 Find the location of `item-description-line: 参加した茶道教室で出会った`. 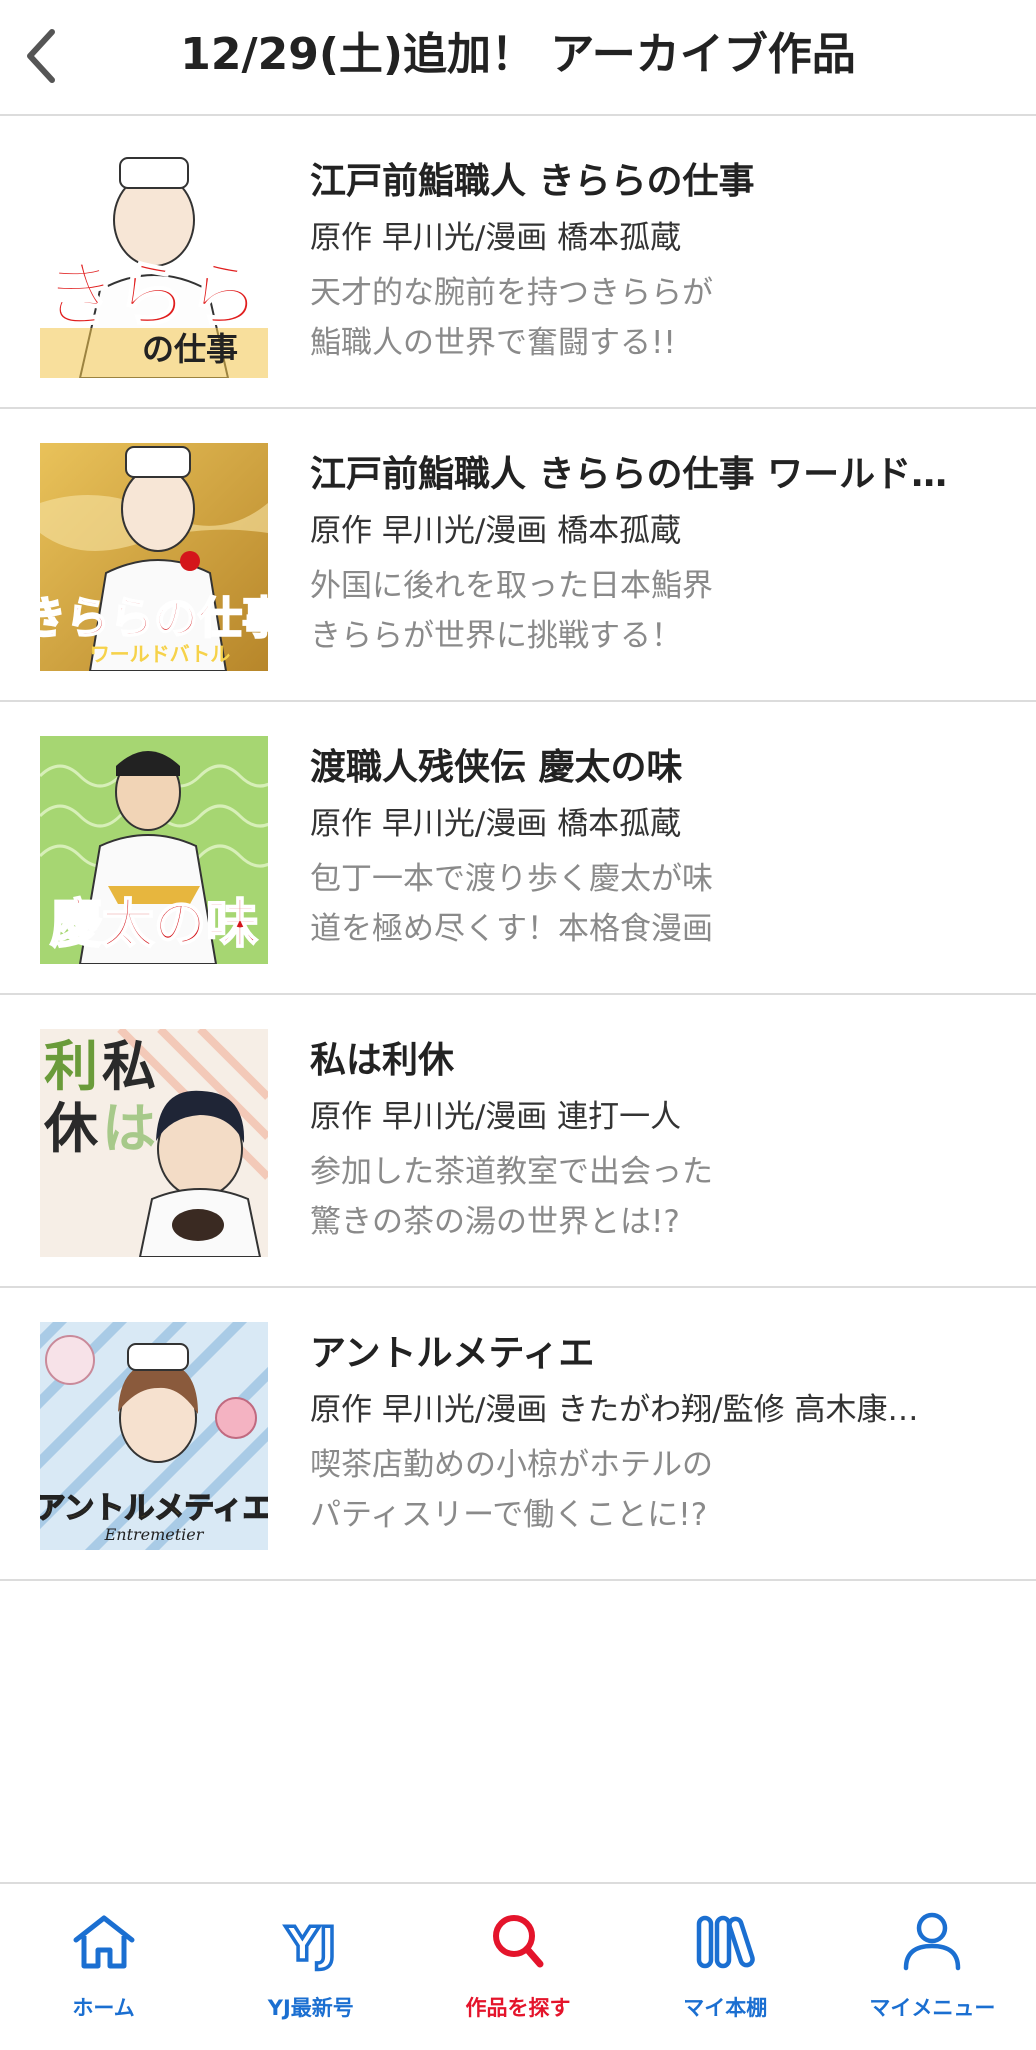

item-description-line: 参加した茶道教室で出会った is located at coordinates (511, 1172).